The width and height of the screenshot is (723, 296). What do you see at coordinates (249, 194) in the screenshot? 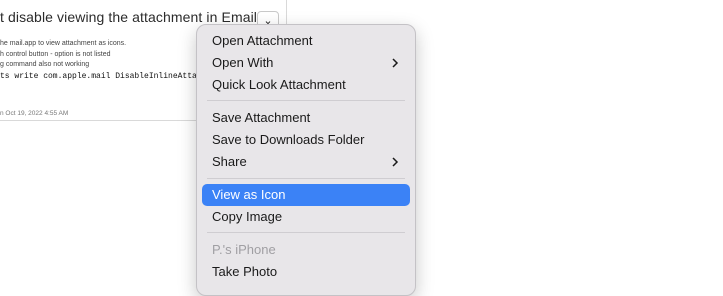
I see `menu-item-label: View as Icon` at bounding box center [249, 194].